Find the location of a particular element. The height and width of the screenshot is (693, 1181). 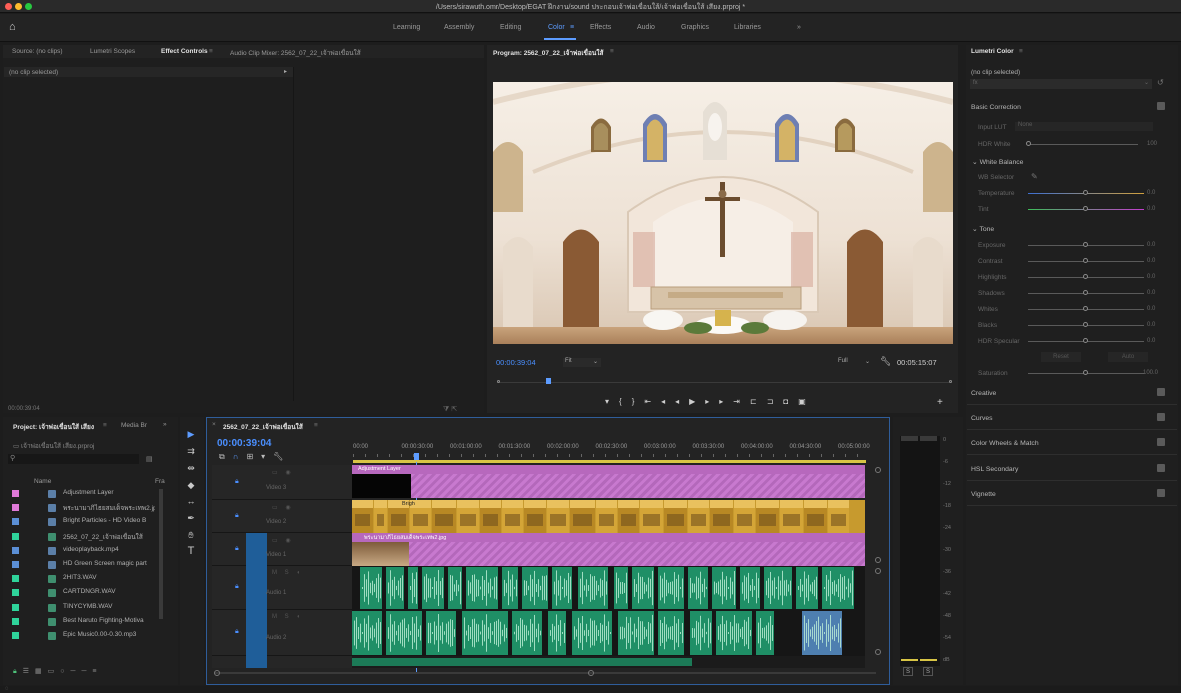

work-area-bar is located at coordinates (609, 461).